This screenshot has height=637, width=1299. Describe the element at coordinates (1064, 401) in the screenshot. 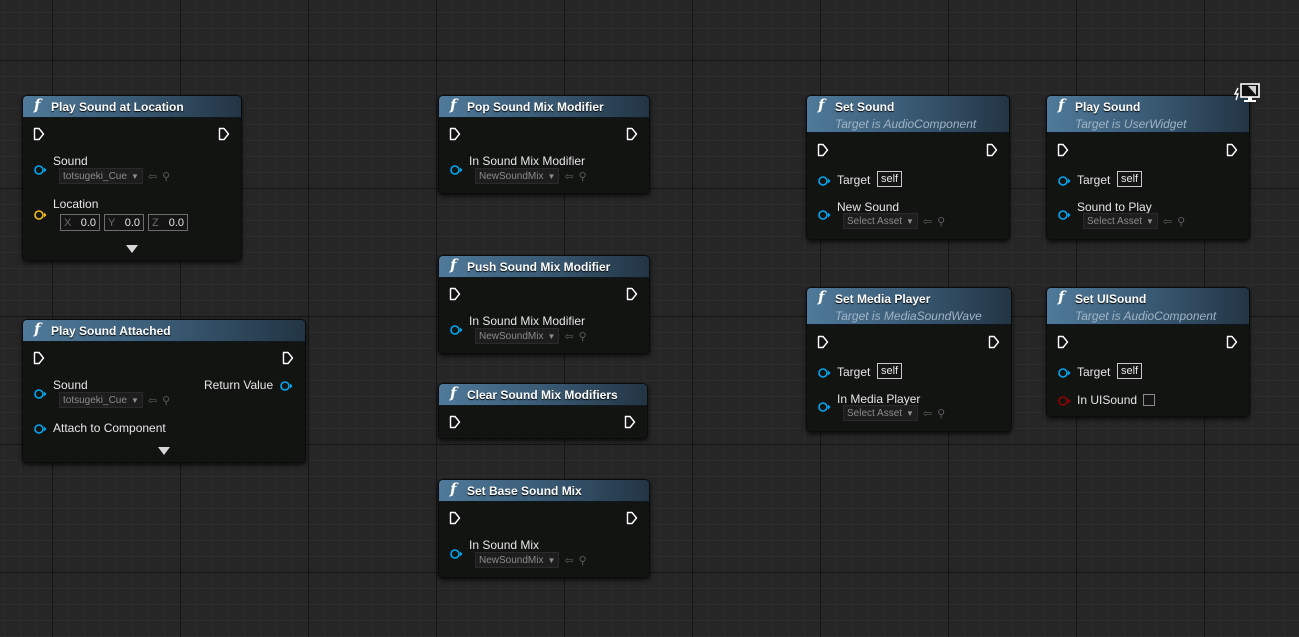

I see `in-uisound-pin` at that location.